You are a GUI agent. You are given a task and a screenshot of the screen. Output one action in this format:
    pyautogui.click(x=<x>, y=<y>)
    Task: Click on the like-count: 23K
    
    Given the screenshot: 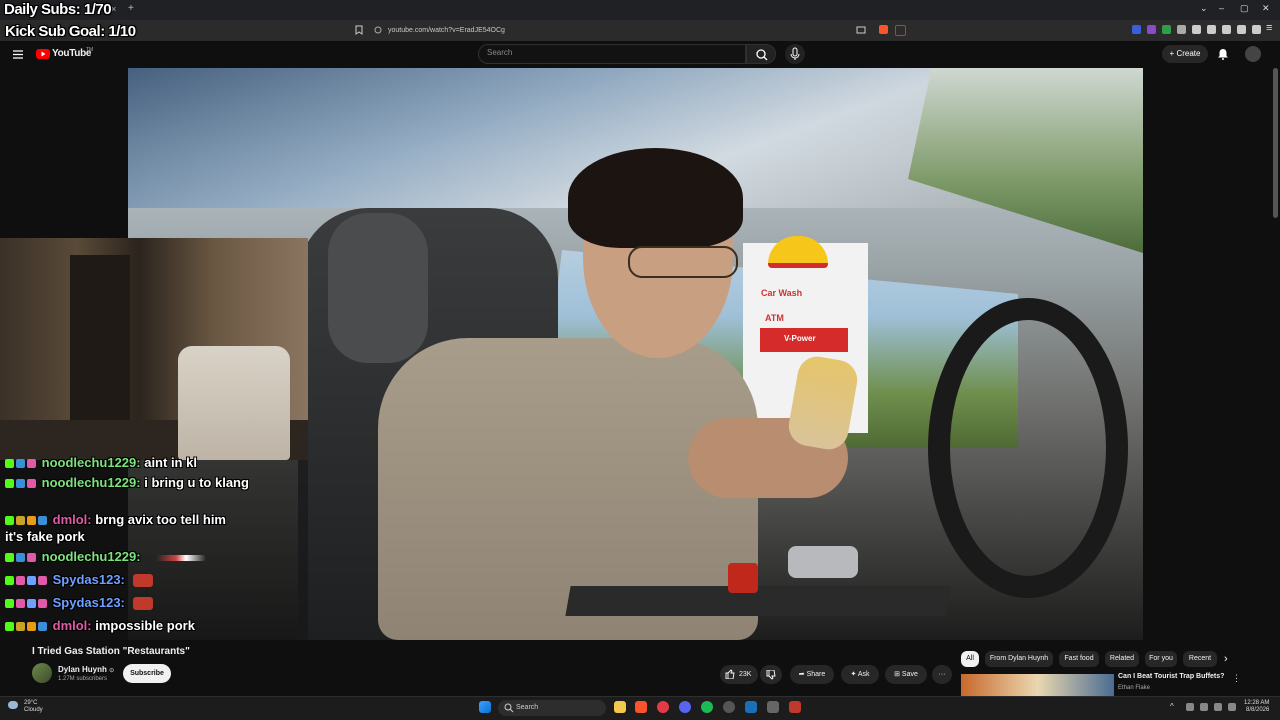 What is the action you would take?
    pyautogui.click(x=745, y=674)
    